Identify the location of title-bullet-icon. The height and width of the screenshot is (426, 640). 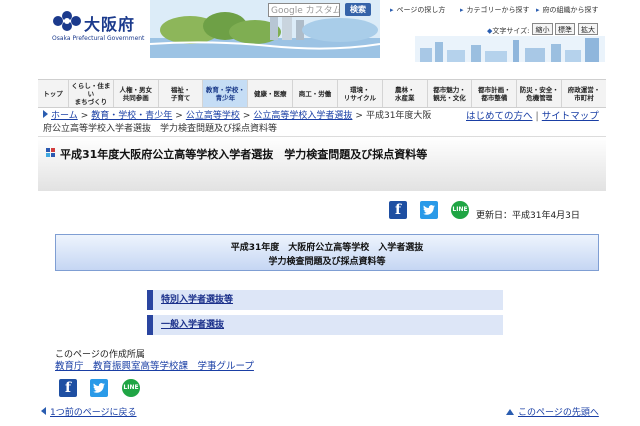
(50, 152).